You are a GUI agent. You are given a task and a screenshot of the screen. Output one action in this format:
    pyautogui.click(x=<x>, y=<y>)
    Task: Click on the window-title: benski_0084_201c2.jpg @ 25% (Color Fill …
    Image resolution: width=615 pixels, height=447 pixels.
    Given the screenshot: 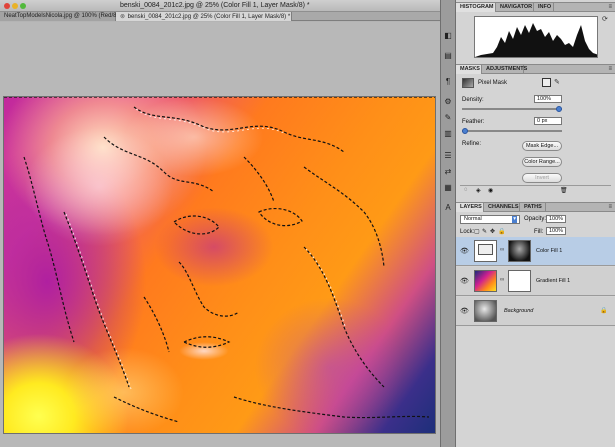 What is the action you would take?
    pyautogui.click(x=215, y=5)
    